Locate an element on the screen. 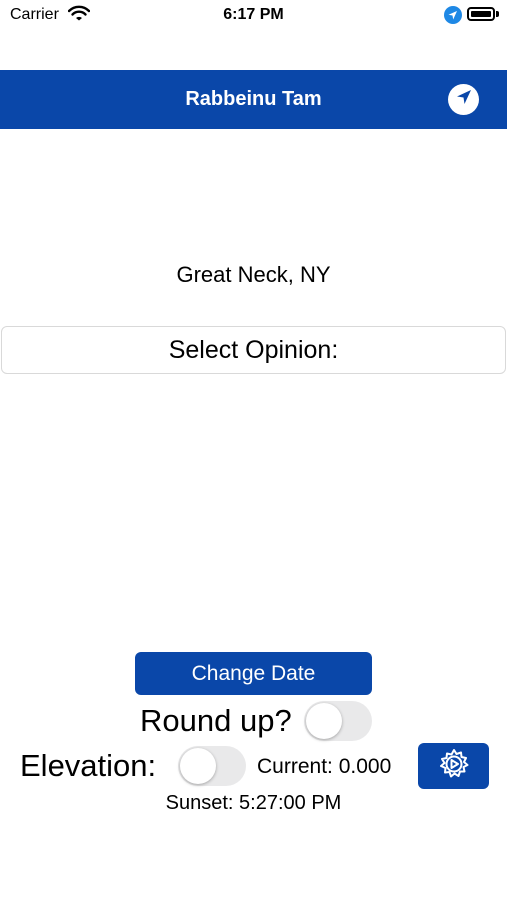 This screenshot has width=507, height=900. elevation-settings-button is located at coordinates (453, 766).